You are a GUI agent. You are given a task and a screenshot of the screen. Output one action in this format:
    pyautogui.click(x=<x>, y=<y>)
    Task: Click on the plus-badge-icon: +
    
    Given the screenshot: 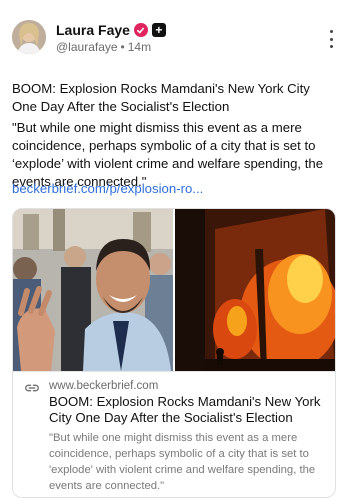 What is the action you would take?
    pyautogui.click(x=158, y=30)
    